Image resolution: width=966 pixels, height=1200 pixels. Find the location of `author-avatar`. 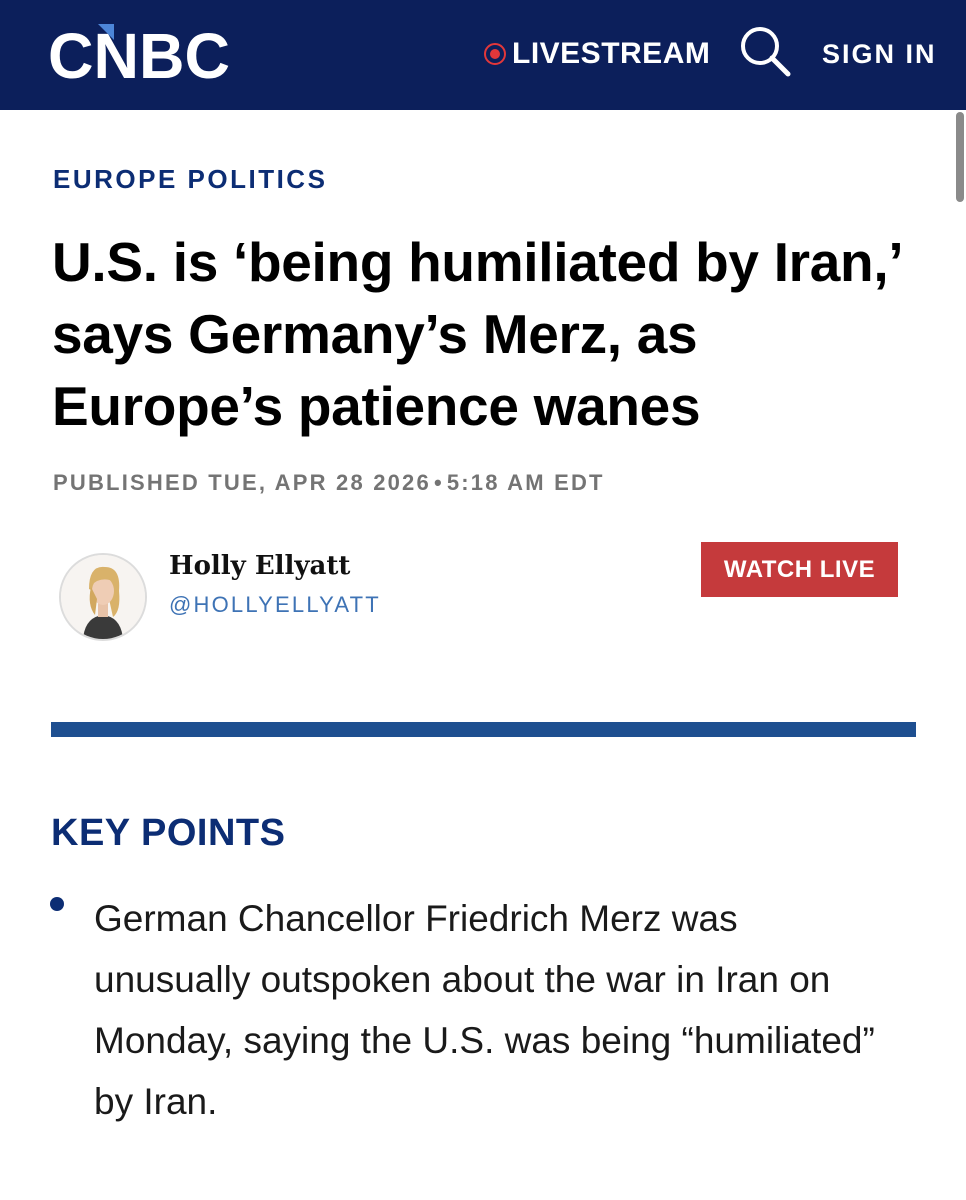

author-avatar is located at coordinates (103, 597).